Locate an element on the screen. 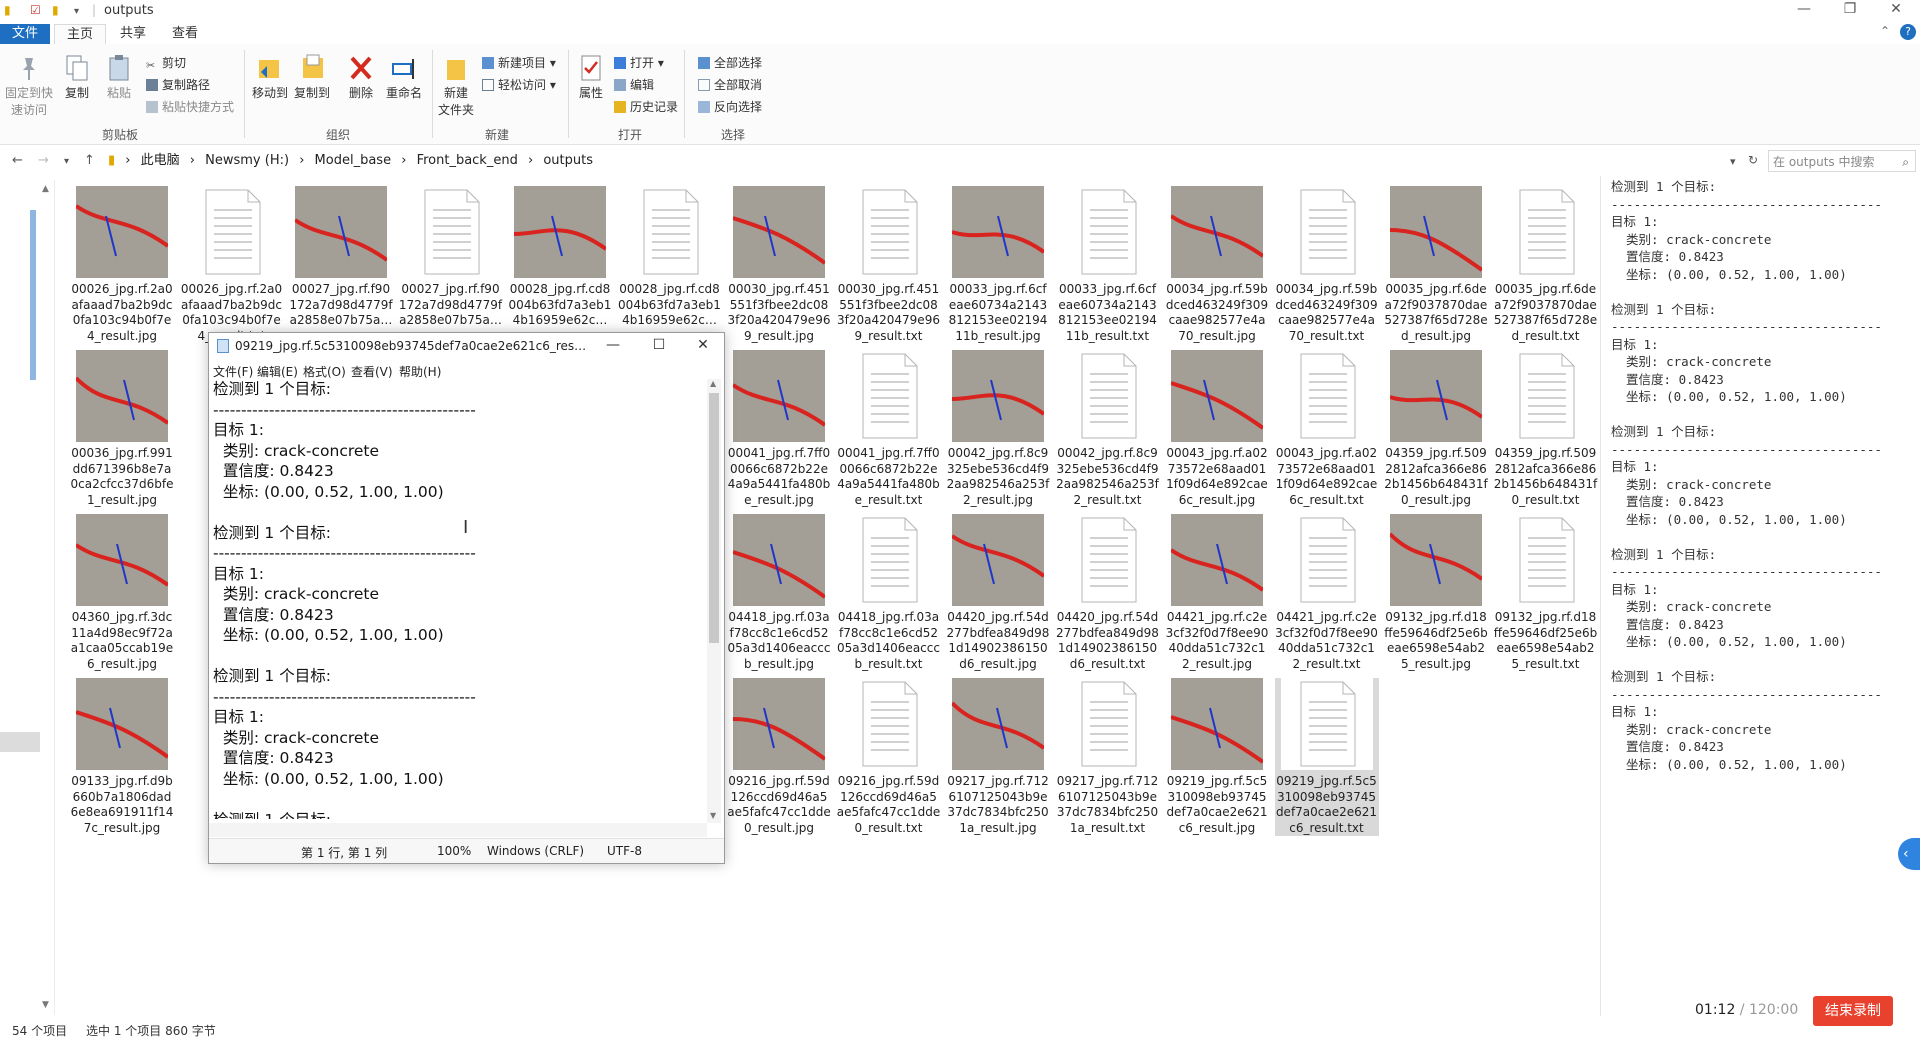  breadcrumb-this-pc: 此电脑 is located at coordinates (160, 160).